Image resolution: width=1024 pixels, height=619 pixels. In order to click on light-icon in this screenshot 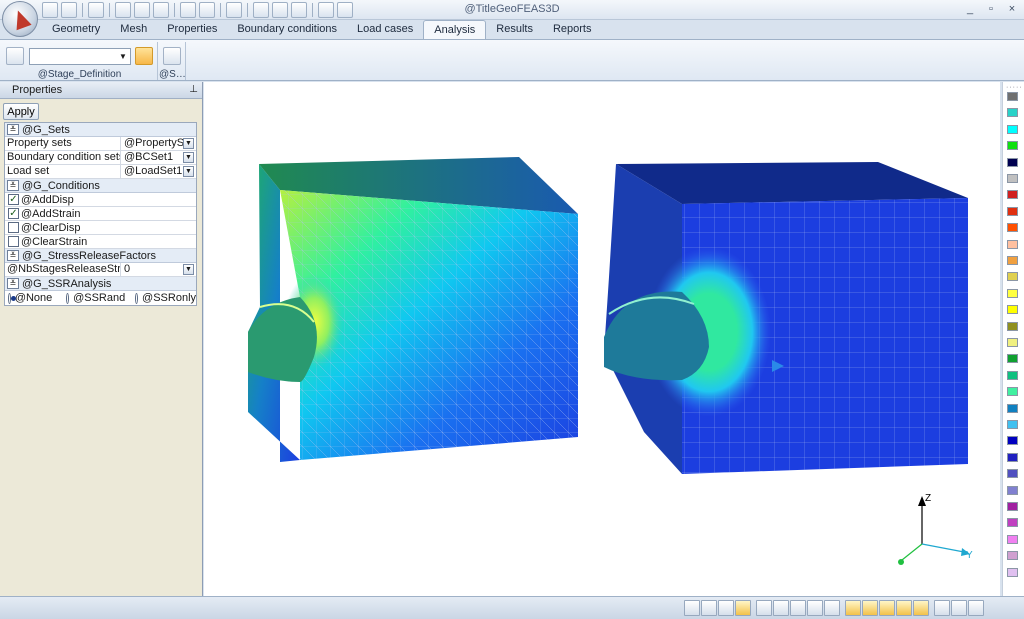, I will do `click(123, 10)`.